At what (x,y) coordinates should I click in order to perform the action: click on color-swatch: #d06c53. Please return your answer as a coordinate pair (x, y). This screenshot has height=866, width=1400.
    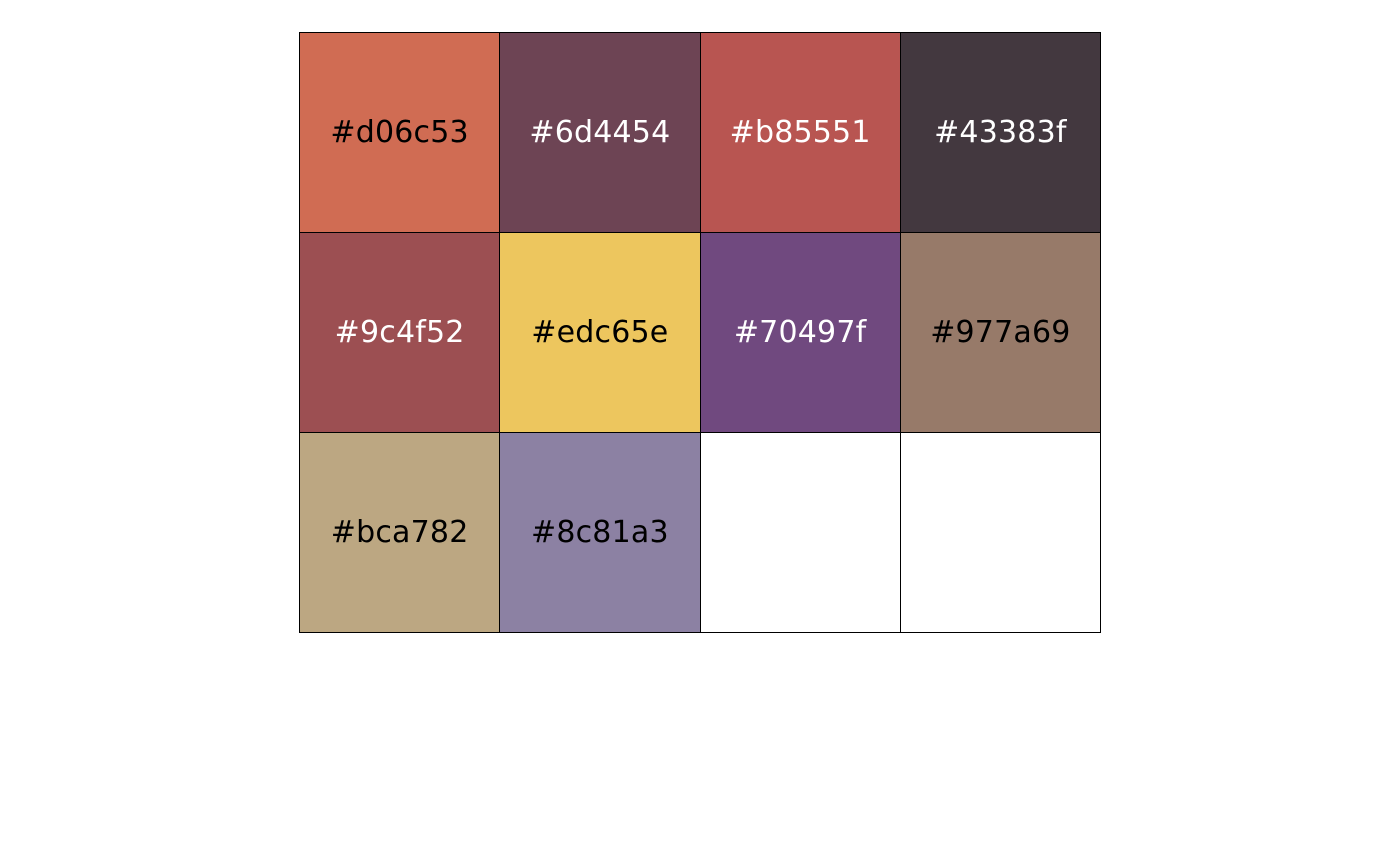
    Looking at the image, I should click on (400, 133).